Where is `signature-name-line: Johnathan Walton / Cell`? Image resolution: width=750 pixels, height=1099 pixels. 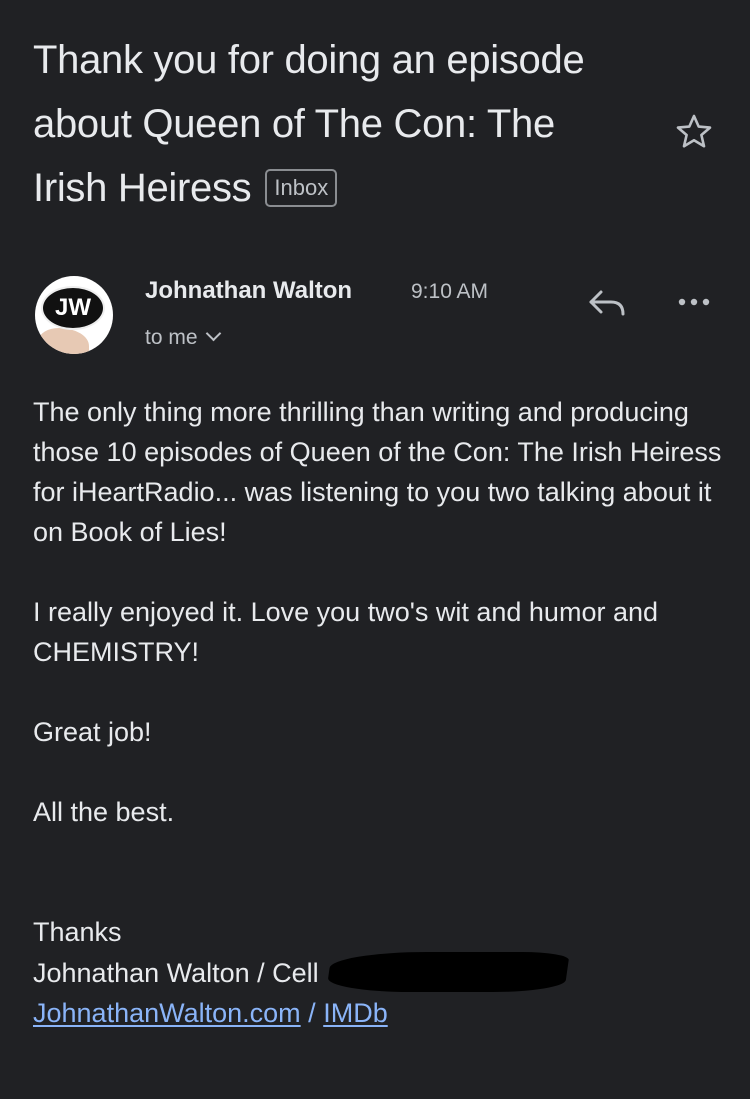
signature-name-line: Johnathan Walton / Cell is located at coordinates (301, 972).